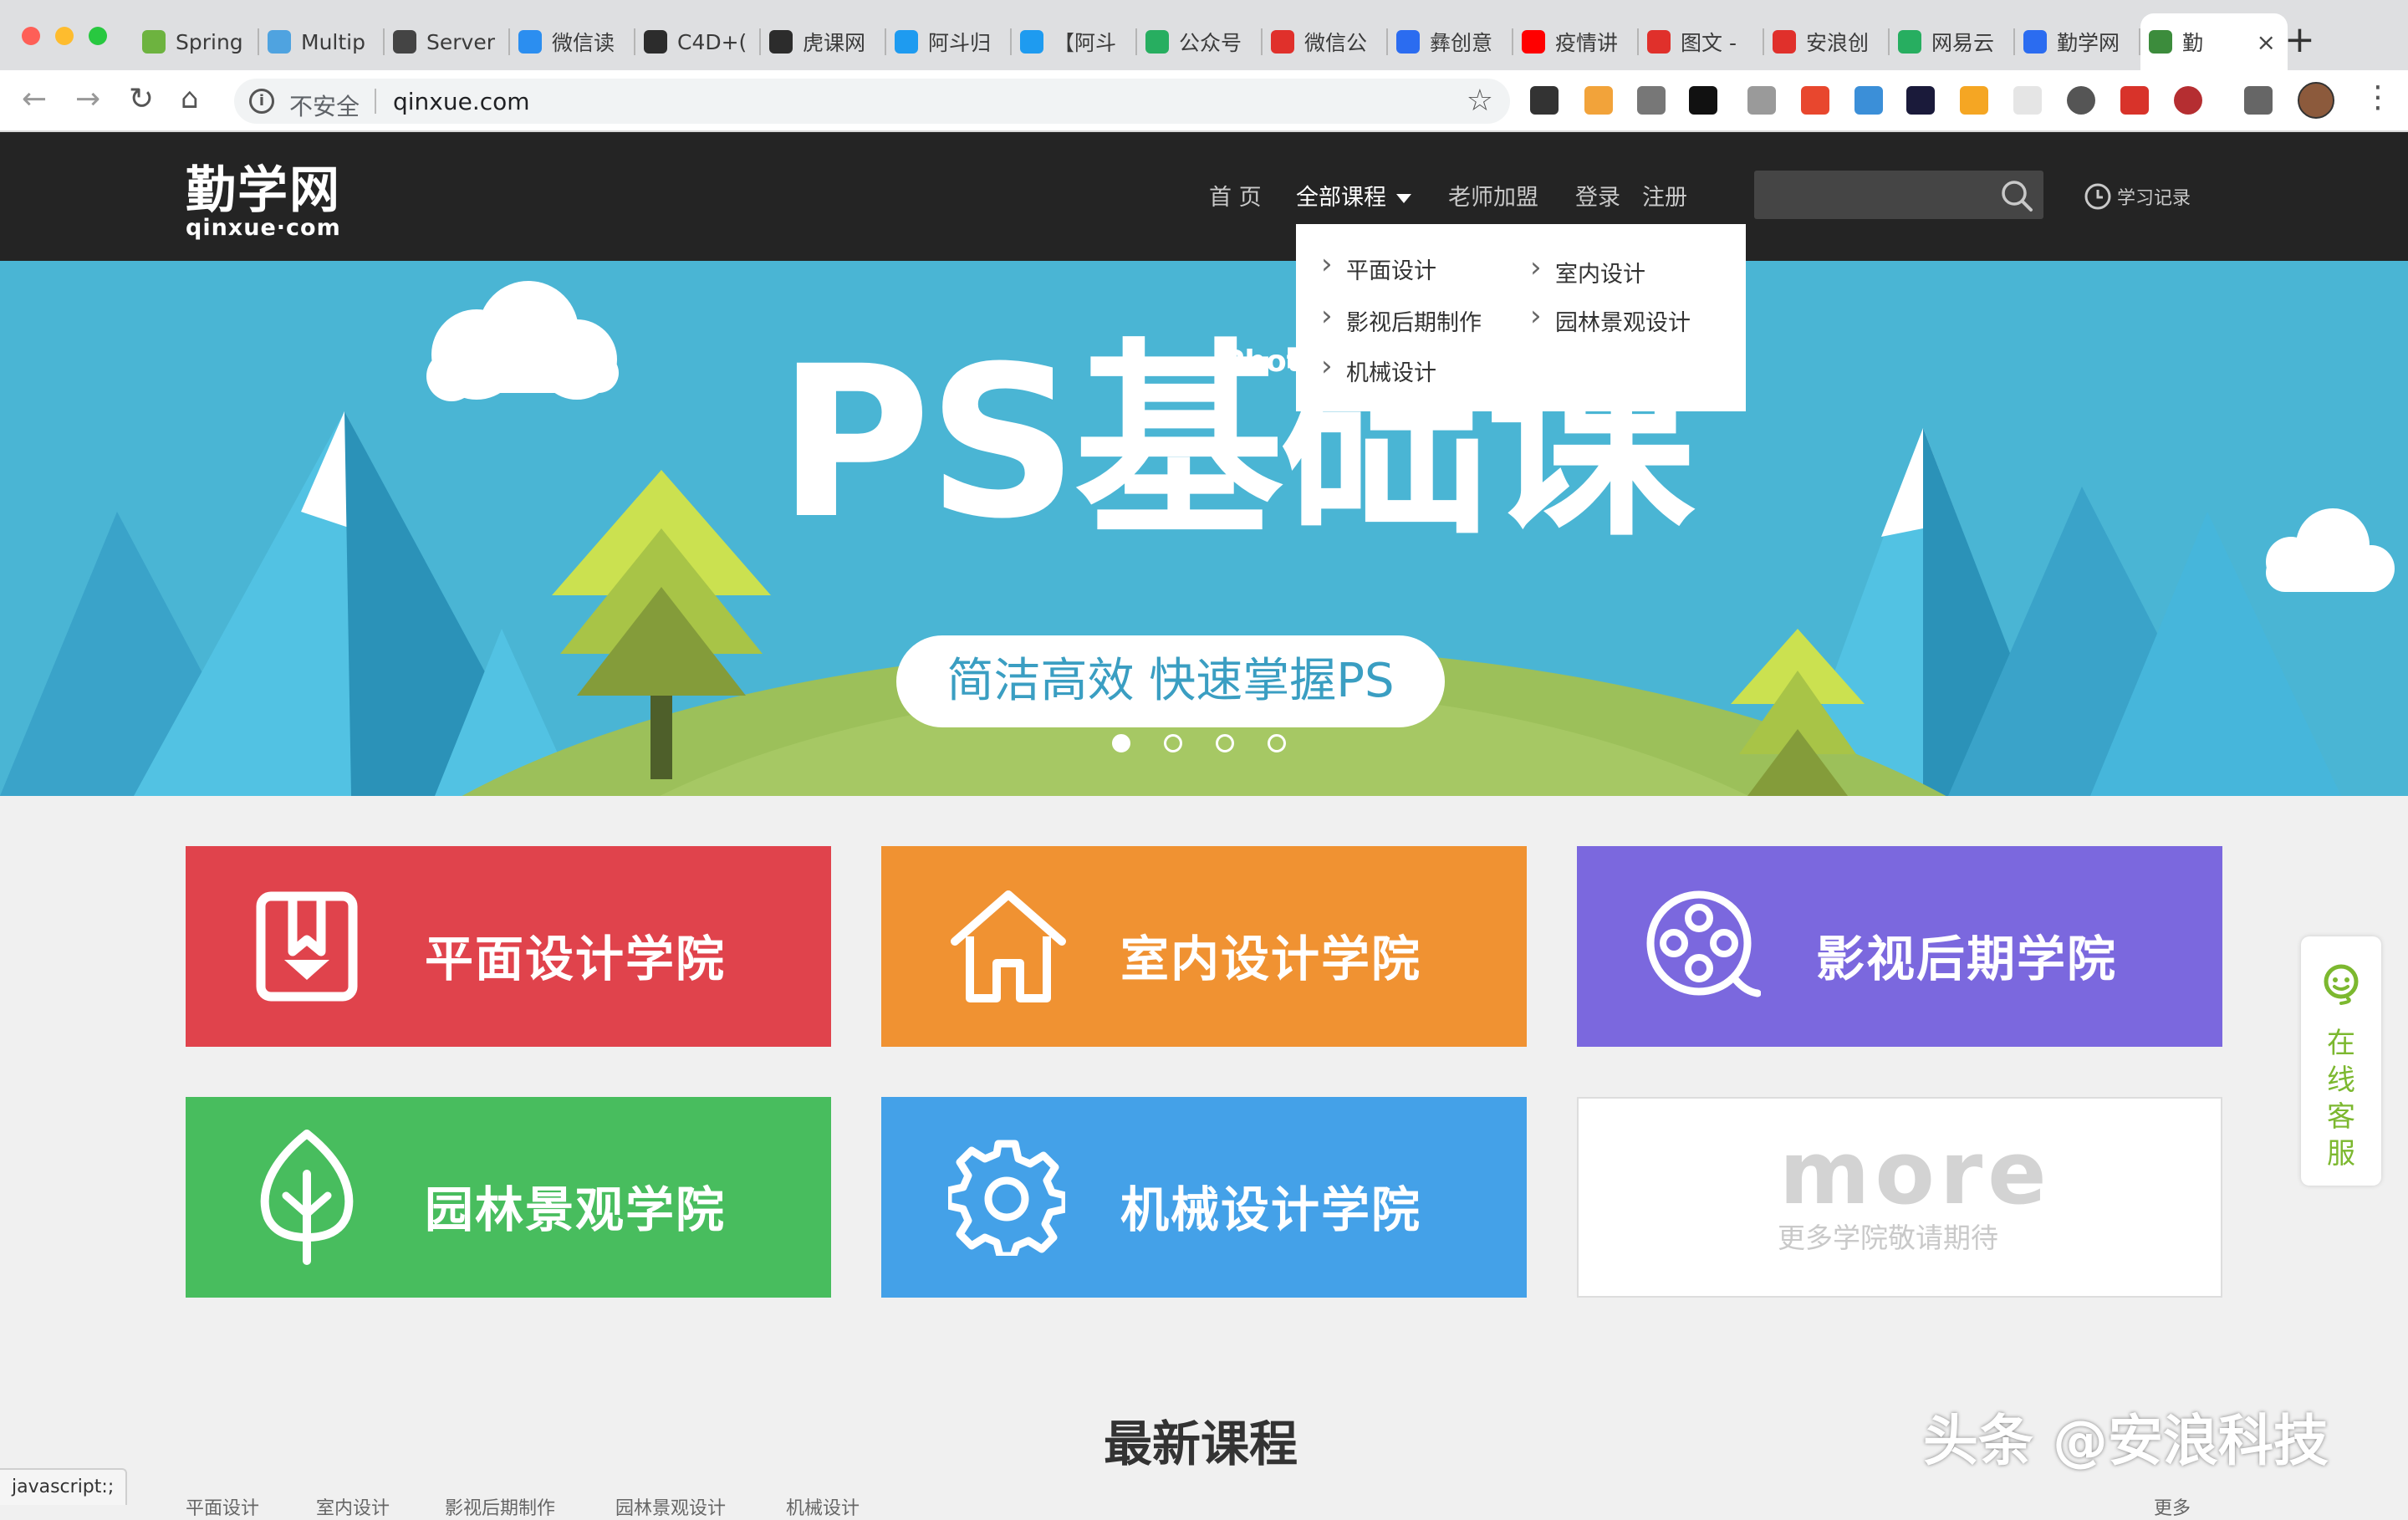 The height and width of the screenshot is (1520, 2408). What do you see at coordinates (1378, 368) in the screenshot?
I see `dropdown-item-mechanical-design: 机械设计` at bounding box center [1378, 368].